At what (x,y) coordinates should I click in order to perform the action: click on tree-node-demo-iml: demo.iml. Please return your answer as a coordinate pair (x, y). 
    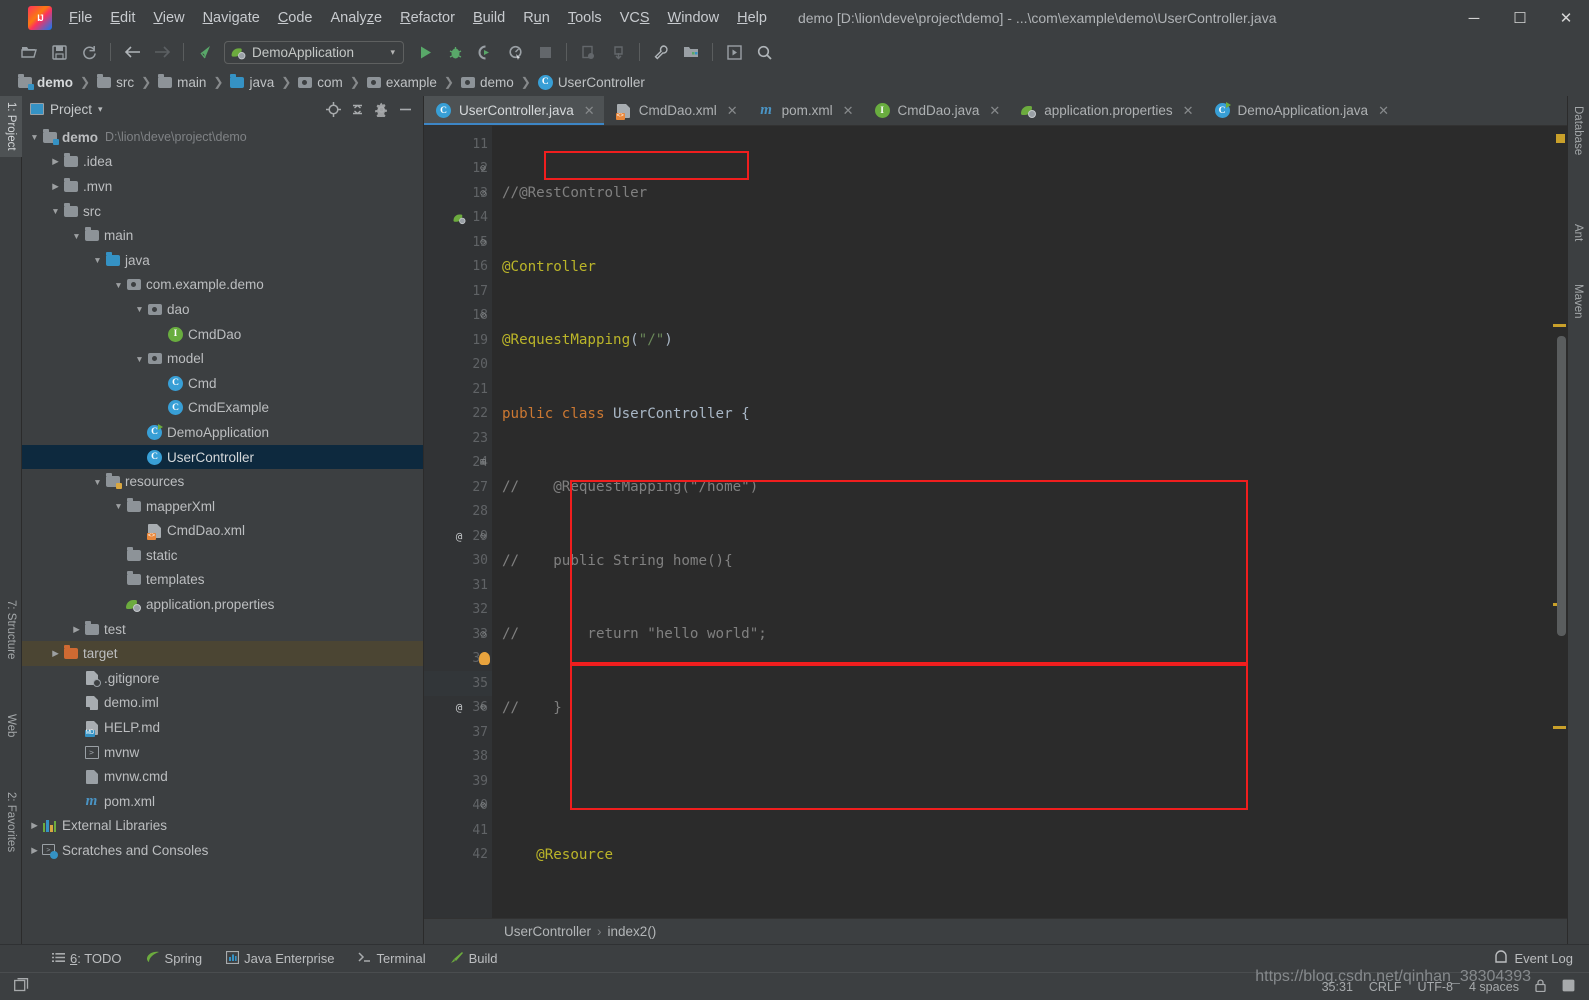
    Looking at the image, I should click on (222, 703).